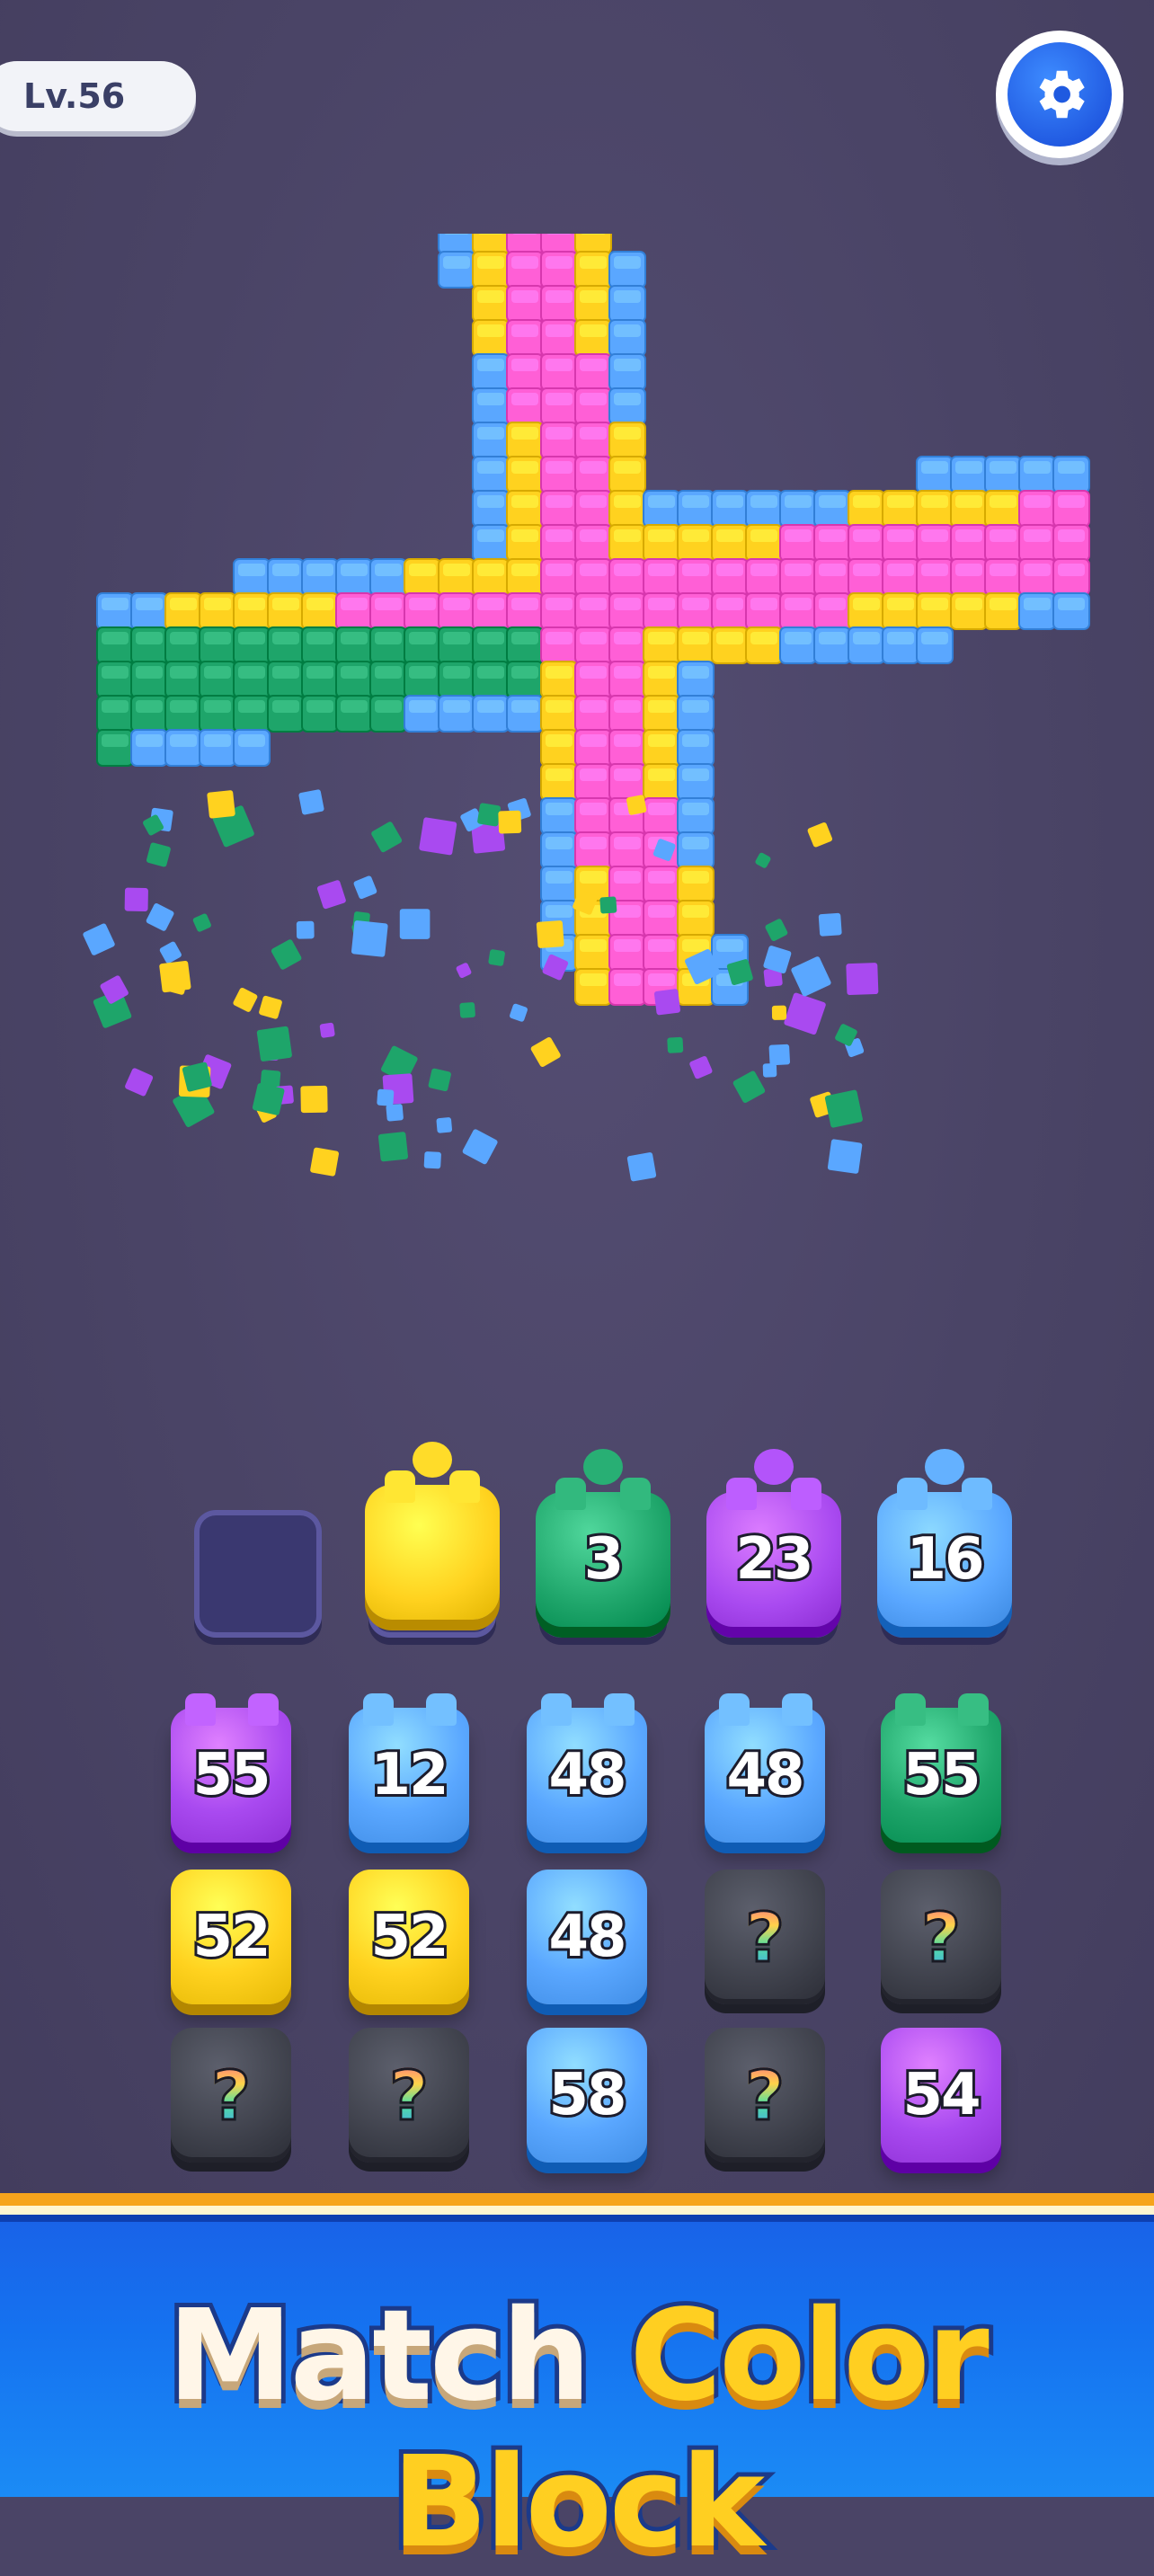 The image size is (1154, 2576). I want to click on color-block: 54, so click(941, 2095).